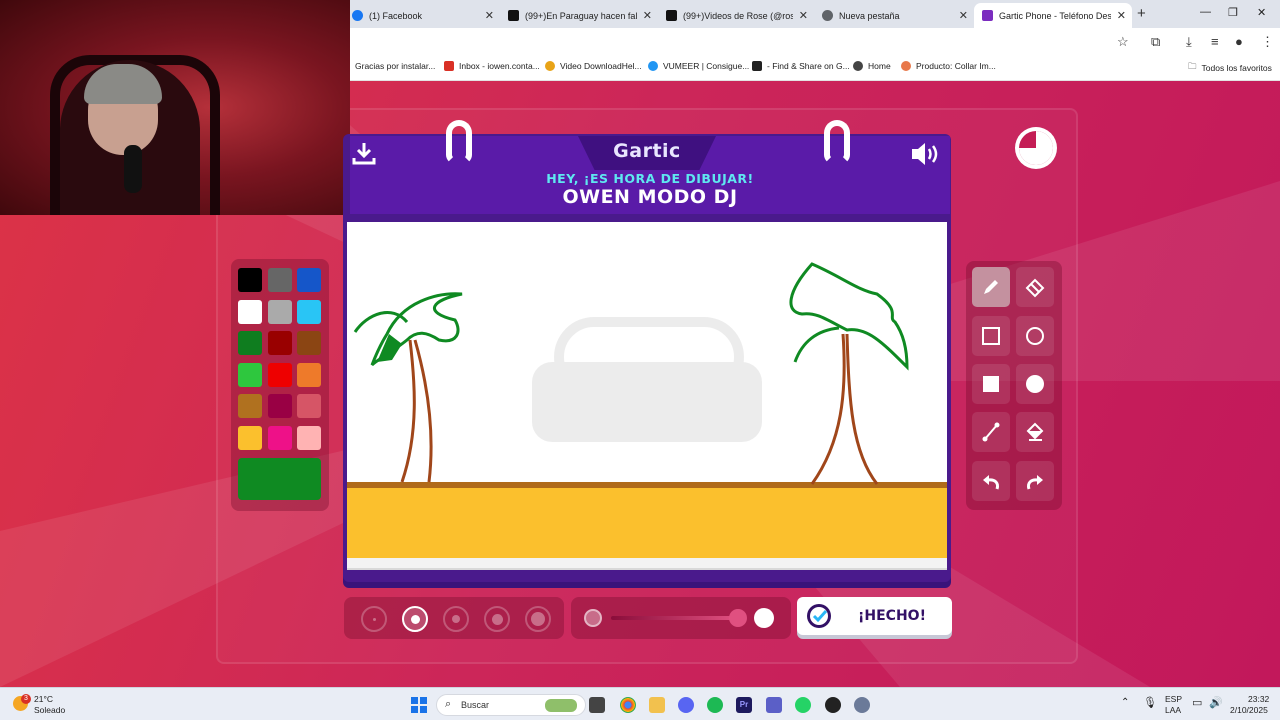 Image resolution: width=1280 pixels, height=720 pixels. Describe the element at coordinates (657, 705) in the screenshot. I see `file-explorer-icon` at that location.